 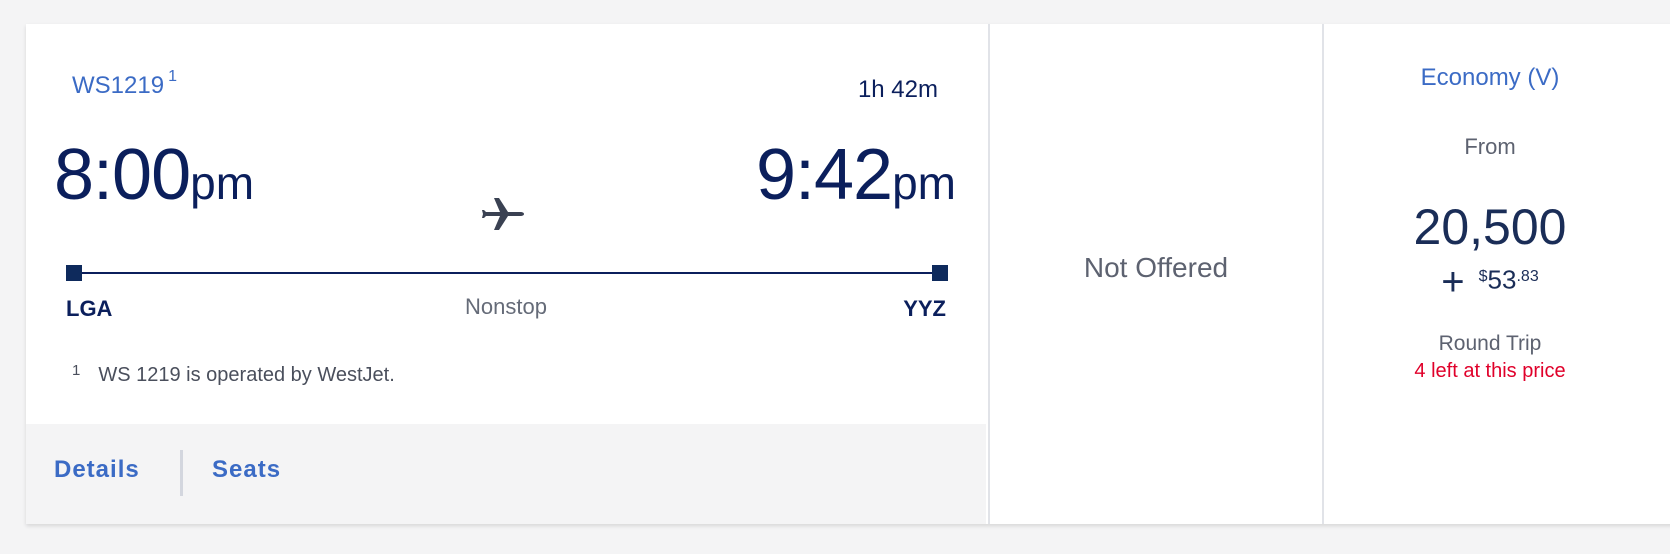 I want to click on departure-time: 8:00pm, so click(x=154, y=175).